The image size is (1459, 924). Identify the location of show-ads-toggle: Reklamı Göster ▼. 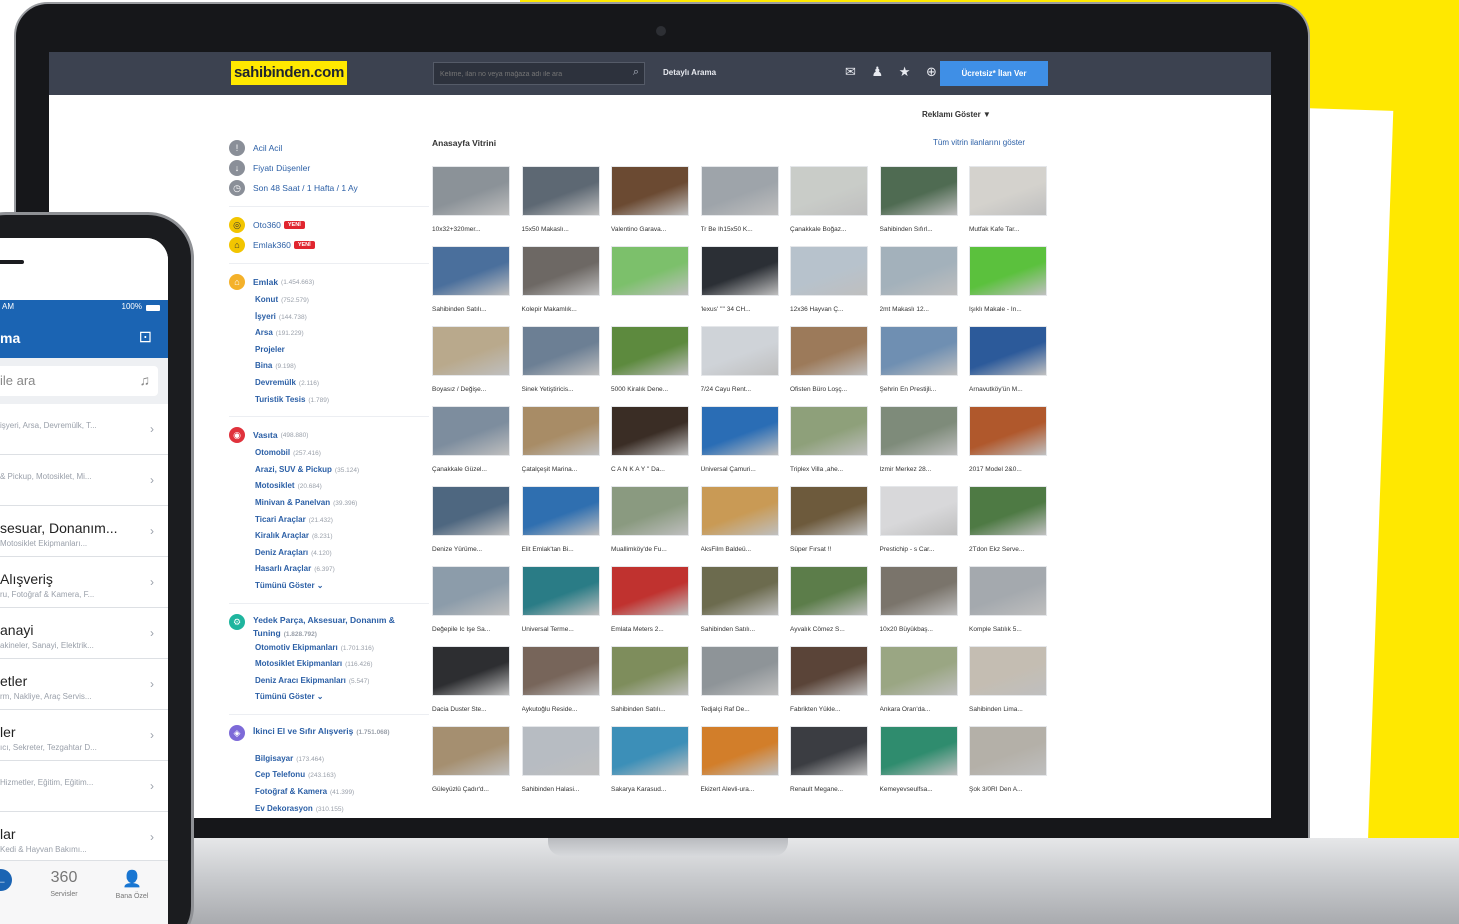
(956, 114).